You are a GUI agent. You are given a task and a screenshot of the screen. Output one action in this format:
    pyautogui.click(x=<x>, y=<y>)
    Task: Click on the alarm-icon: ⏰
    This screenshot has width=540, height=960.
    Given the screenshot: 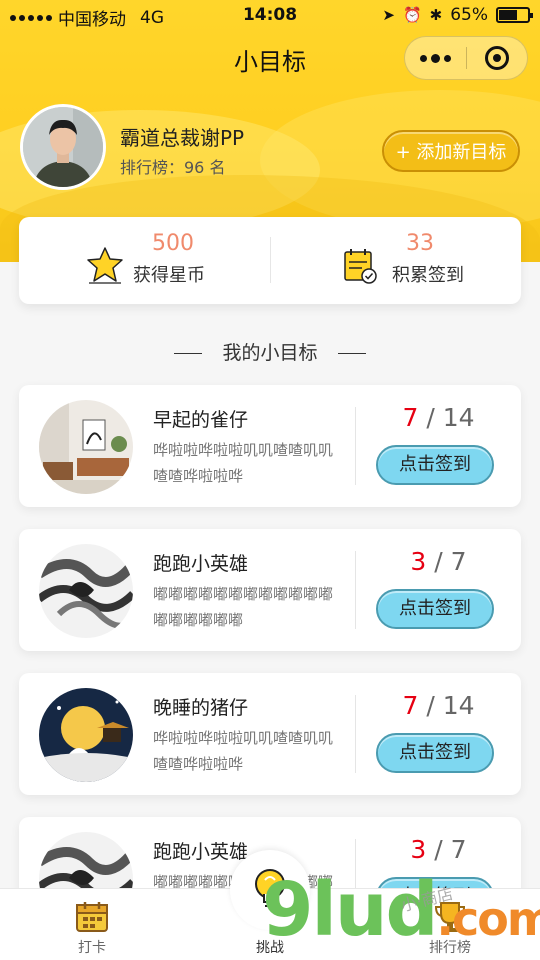 What is the action you would take?
    pyautogui.click(x=412, y=15)
    